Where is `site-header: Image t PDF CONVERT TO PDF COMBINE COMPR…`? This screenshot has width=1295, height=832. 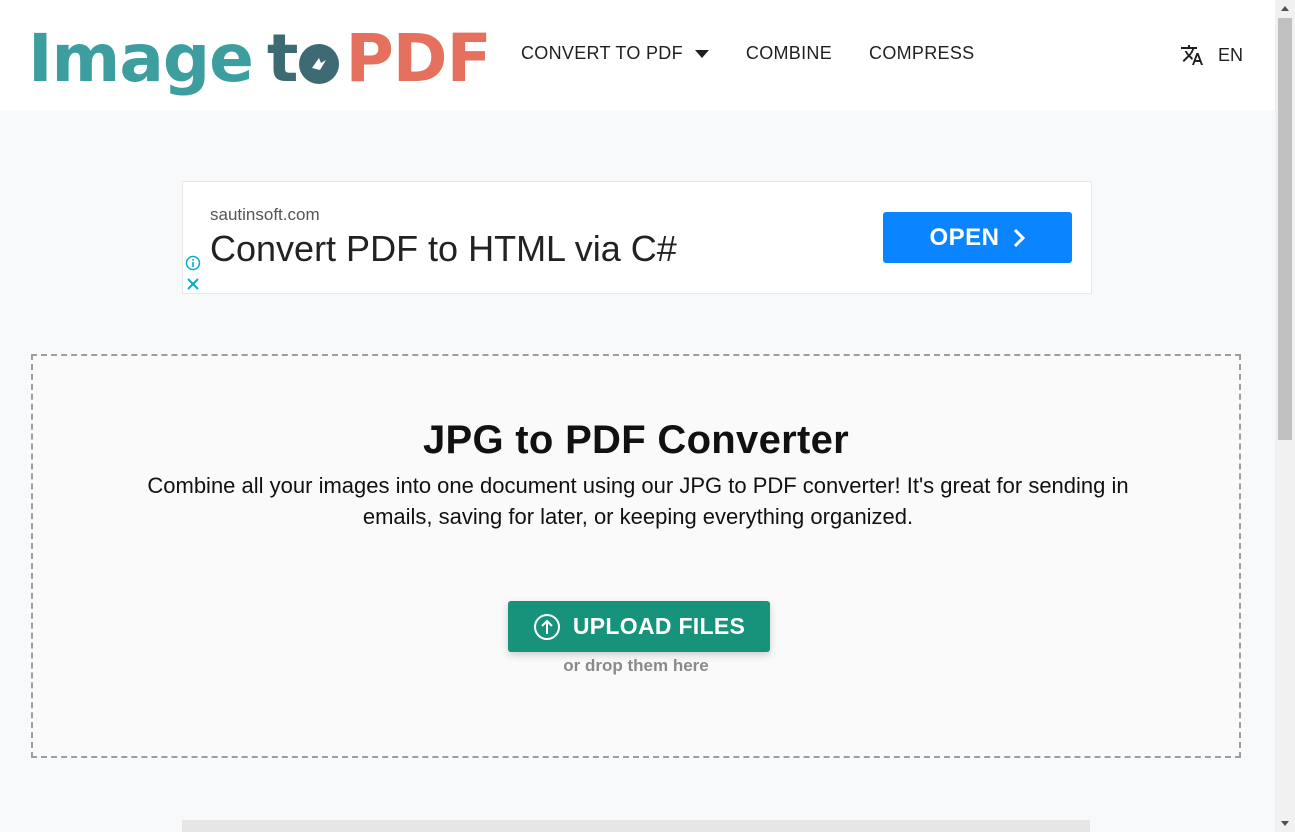 site-header: Image t PDF CONVERT TO PDF COMBINE COMPR… is located at coordinates (637, 55).